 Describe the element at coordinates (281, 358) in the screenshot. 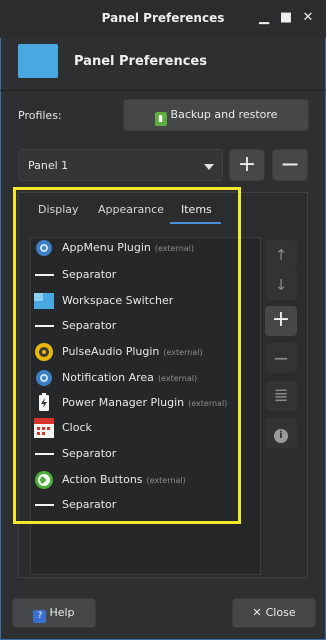

I see `remove-item-button: −` at that location.